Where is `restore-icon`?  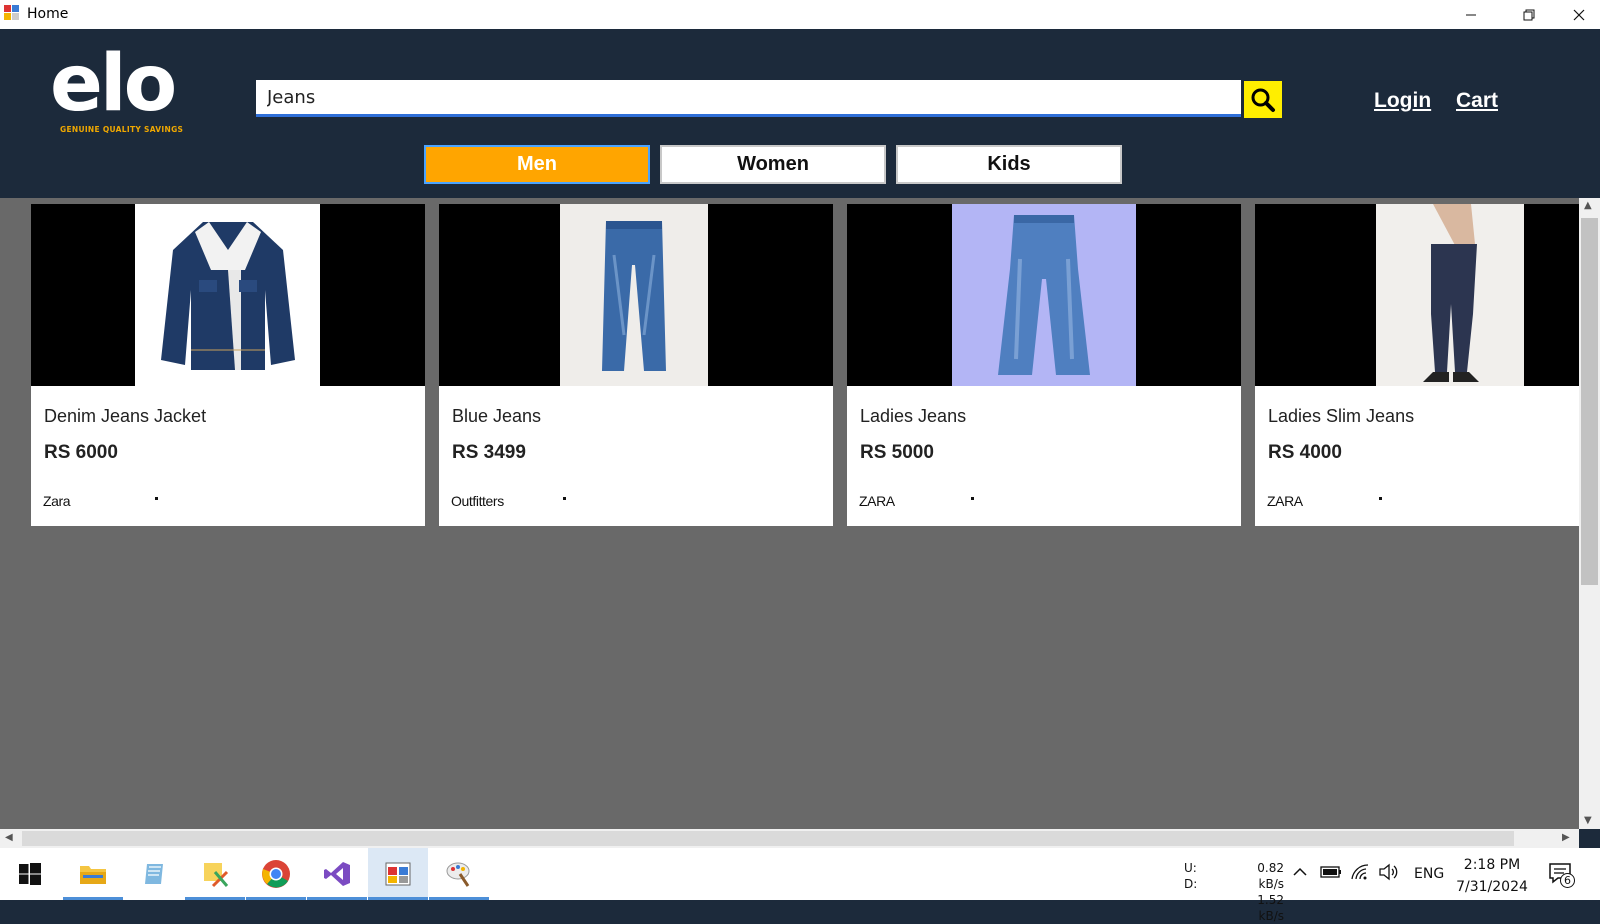 restore-icon is located at coordinates (1529, 14).